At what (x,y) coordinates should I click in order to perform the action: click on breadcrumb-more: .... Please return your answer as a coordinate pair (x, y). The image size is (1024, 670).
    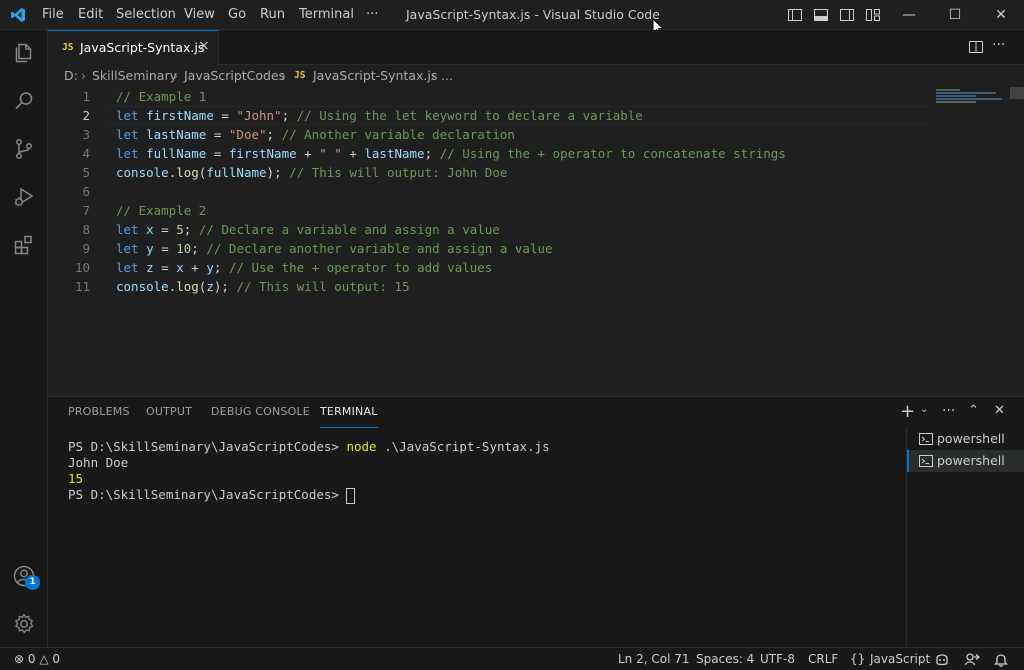
    Looking at the image, I should click on (447, 76).